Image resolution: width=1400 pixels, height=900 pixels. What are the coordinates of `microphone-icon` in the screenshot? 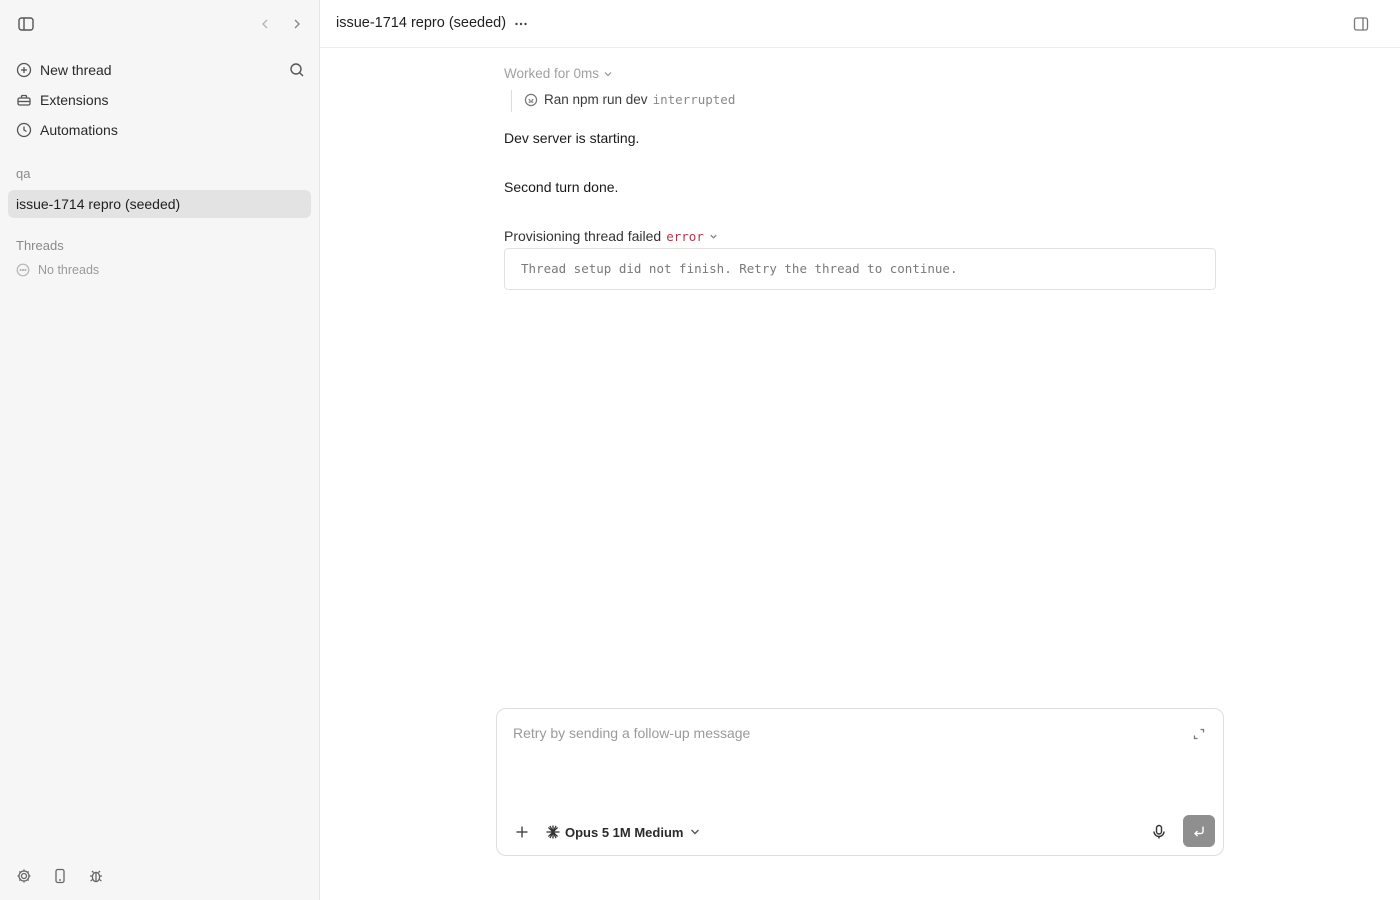 It's located at (1159, 832).